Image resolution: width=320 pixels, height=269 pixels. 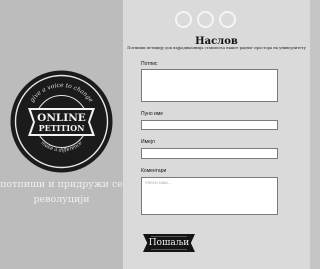 I want to click on progress-dots, so click(x=207, y=20).